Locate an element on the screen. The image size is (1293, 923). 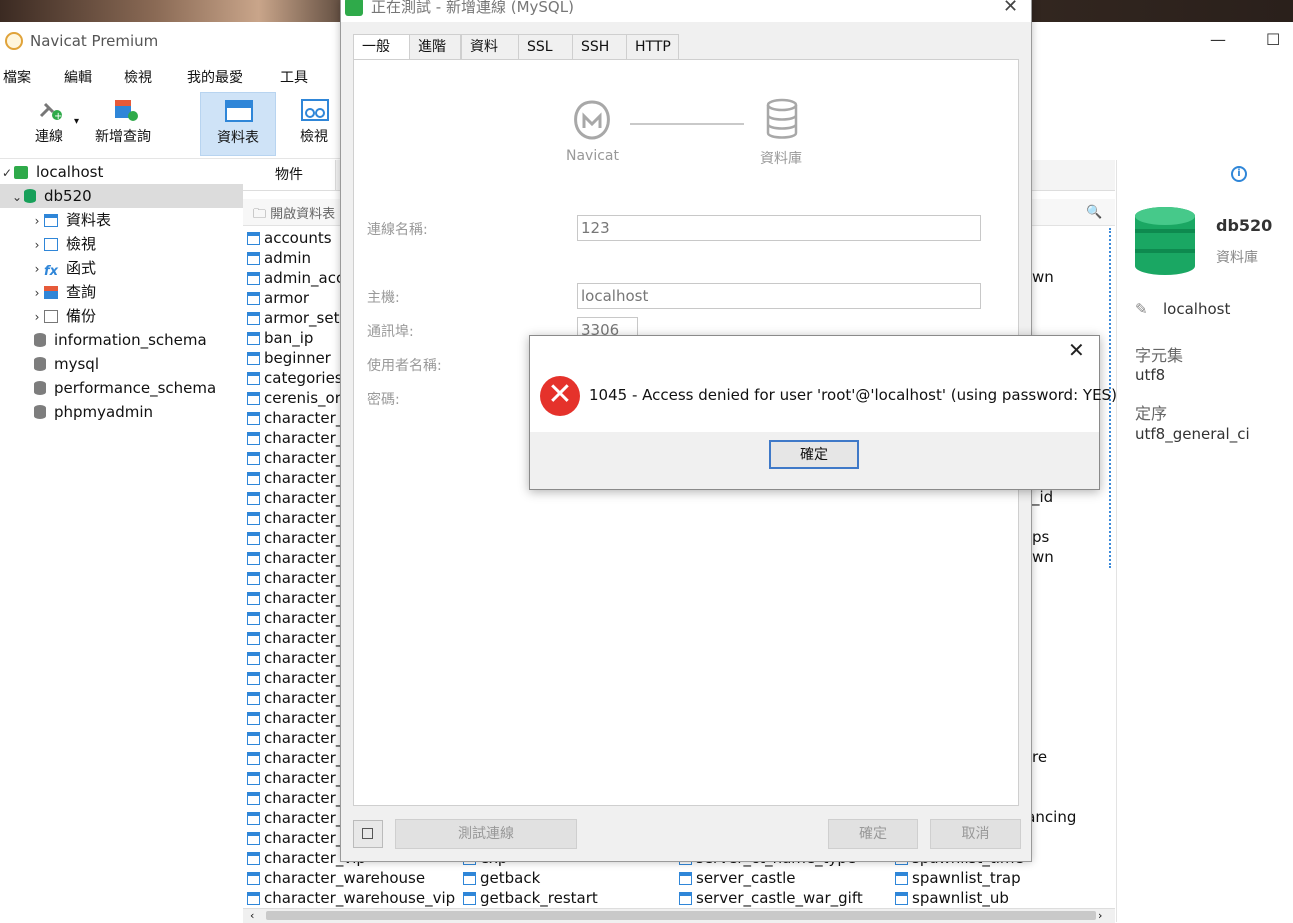
table-list-item: character_warehouse is located at coordinates (351, 878).